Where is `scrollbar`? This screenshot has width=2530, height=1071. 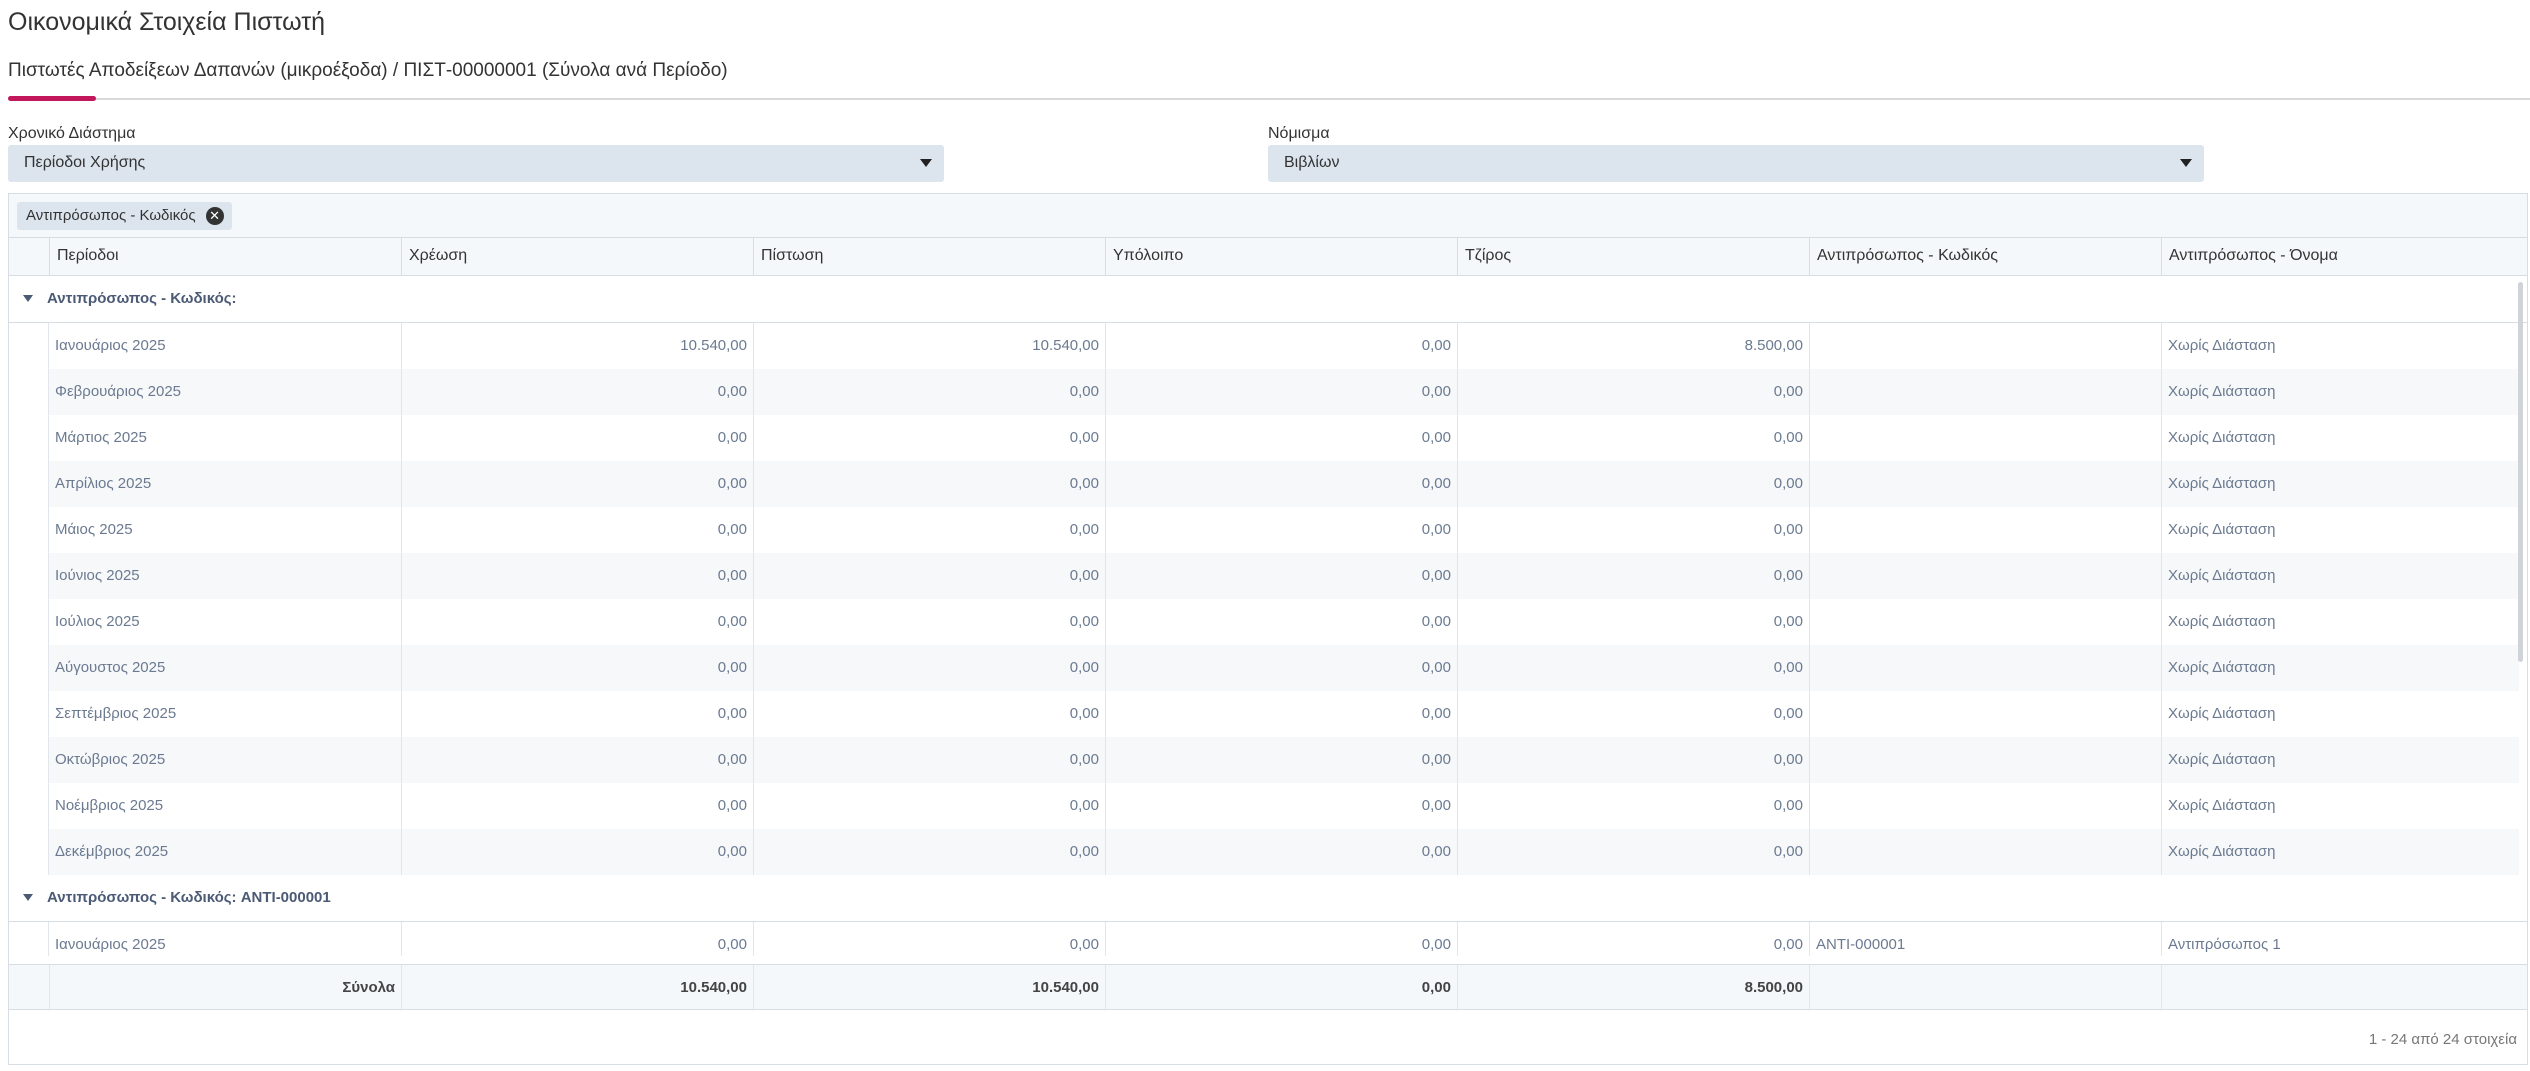
scrollbar is located at coordinates (2520, 472).